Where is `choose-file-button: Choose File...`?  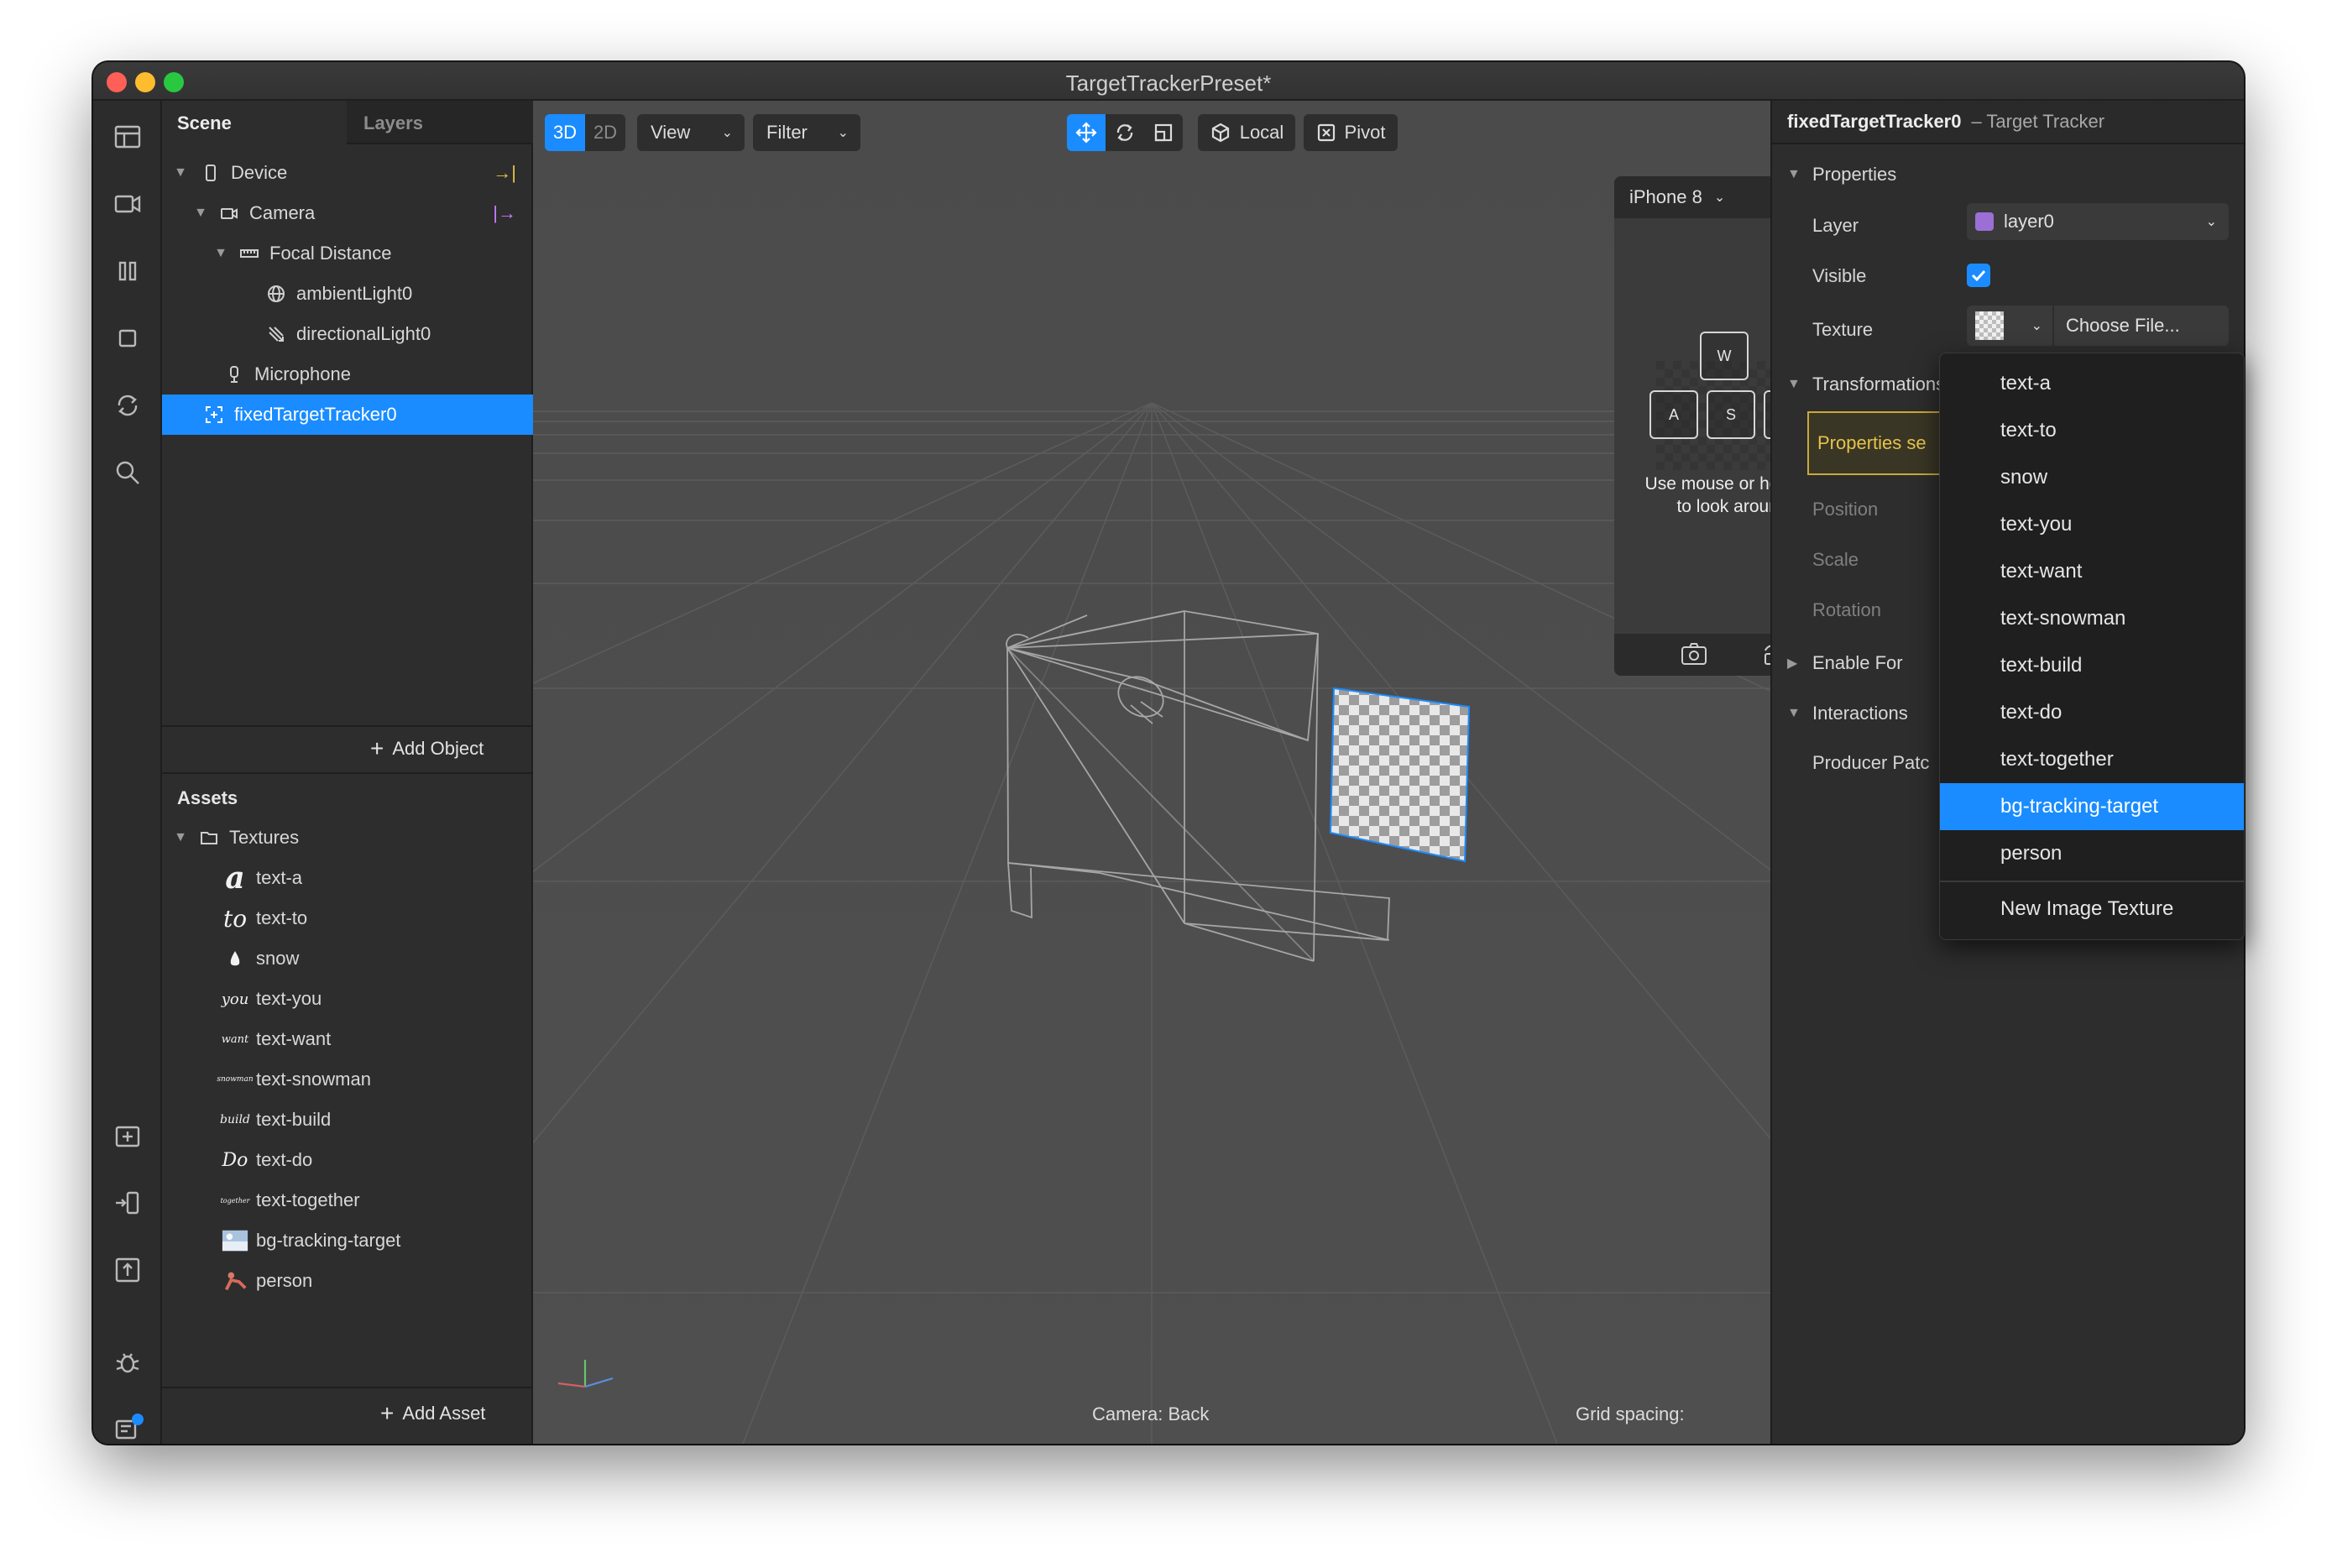
choose-file-button: Choose File... is located at coordinates (2141, 326).